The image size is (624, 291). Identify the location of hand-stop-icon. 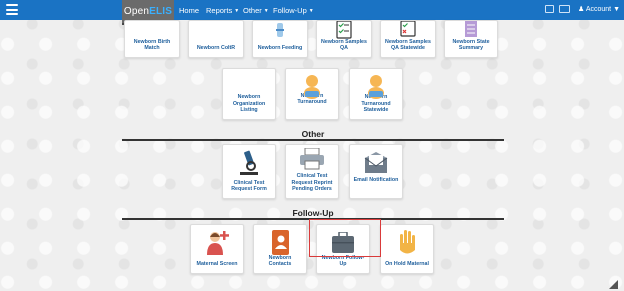
(407, 242).